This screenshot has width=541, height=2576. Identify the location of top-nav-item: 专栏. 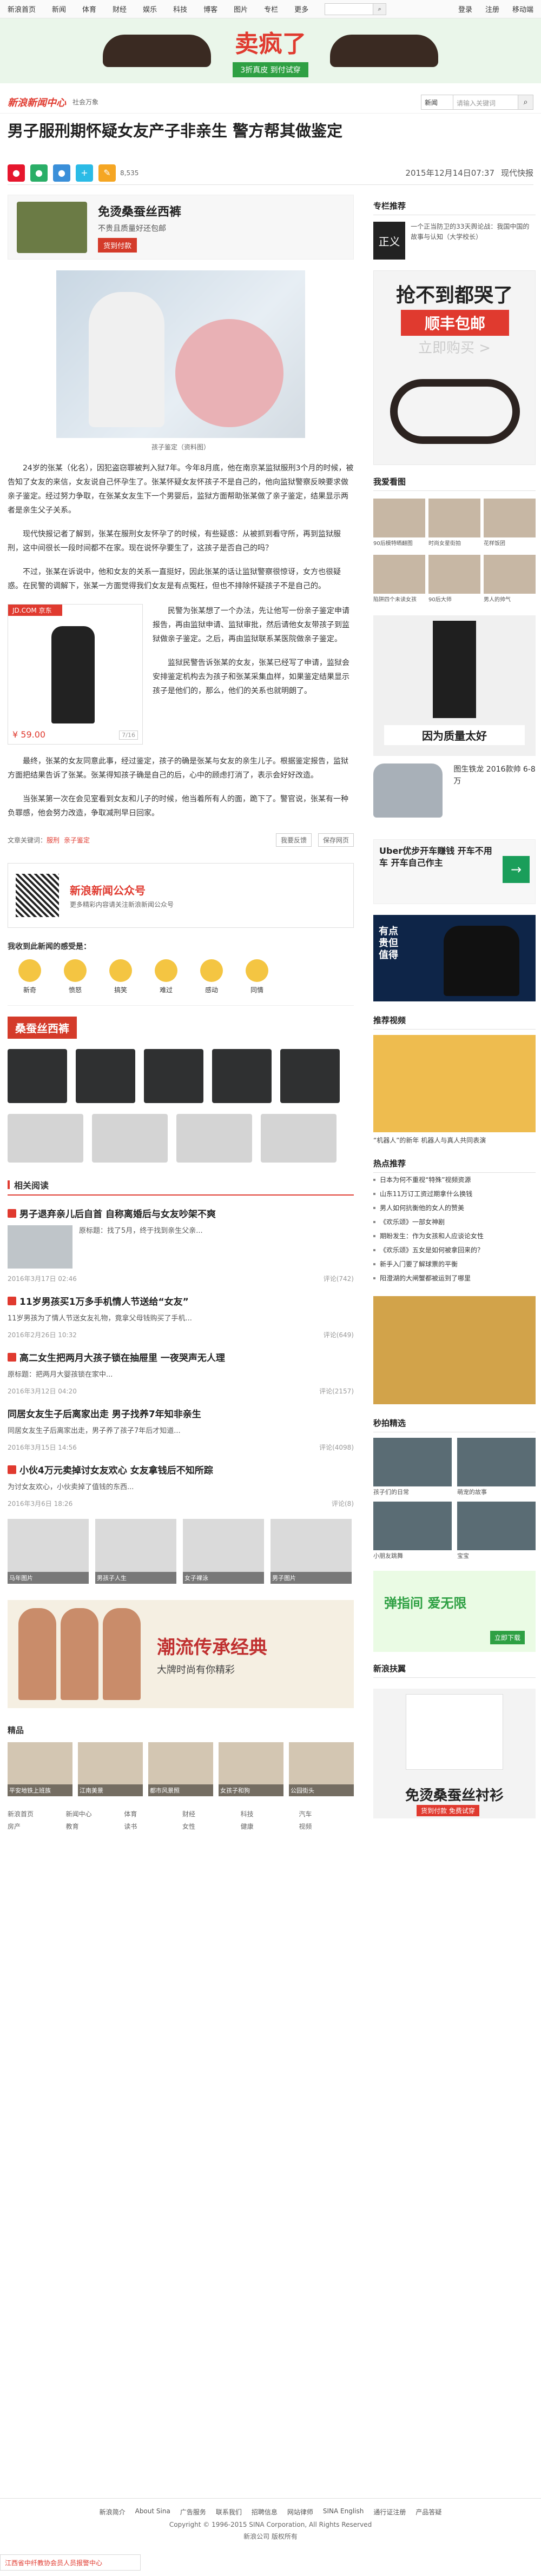
(271, 9).